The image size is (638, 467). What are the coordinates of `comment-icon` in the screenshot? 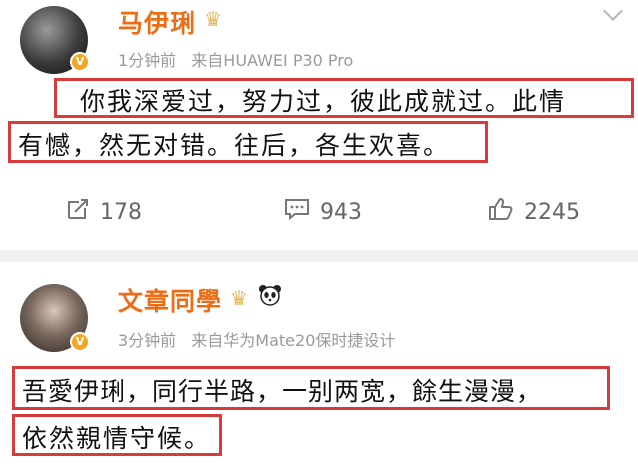 It's located at (297, 212).